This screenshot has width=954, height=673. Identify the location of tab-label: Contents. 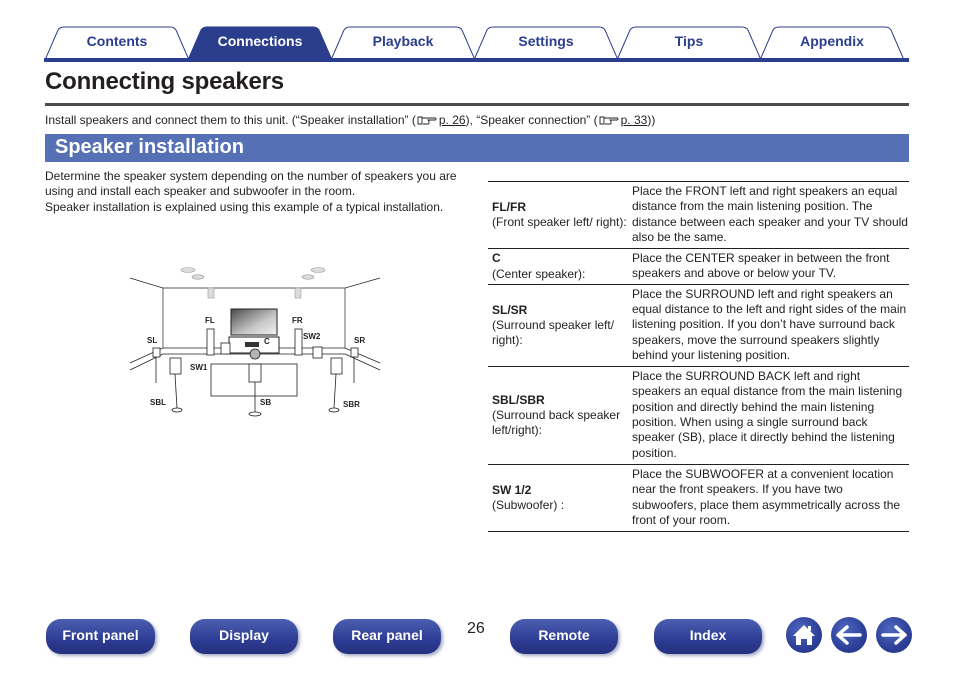
(117, 41).